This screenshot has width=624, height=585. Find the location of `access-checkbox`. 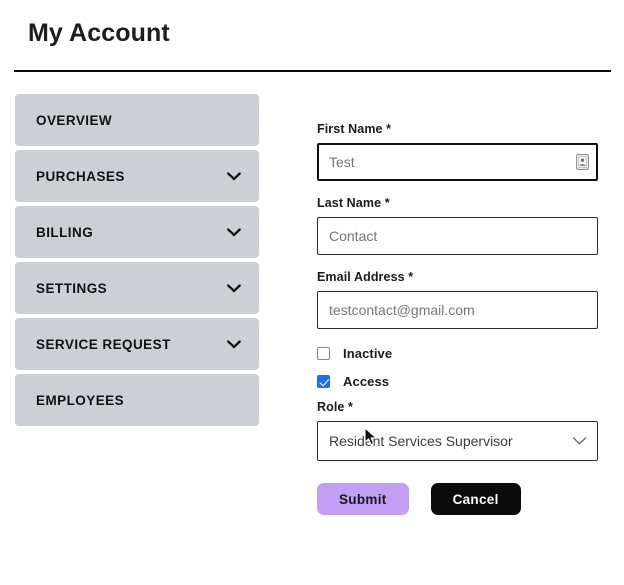

access-checkbox is located at coordinates (323, 381).